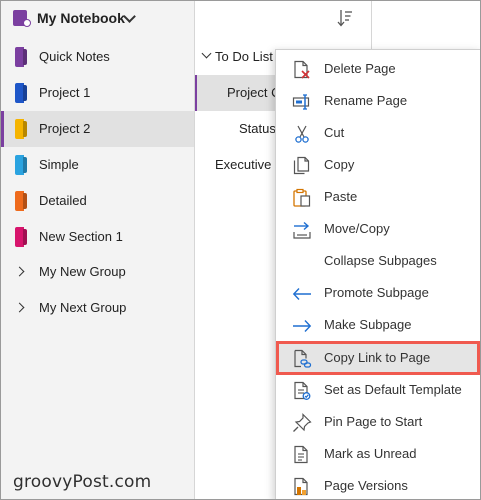 The image size is (481, 500). I want to click on menu-item-set-default-template: Set as Default Template, so click(378, 390).